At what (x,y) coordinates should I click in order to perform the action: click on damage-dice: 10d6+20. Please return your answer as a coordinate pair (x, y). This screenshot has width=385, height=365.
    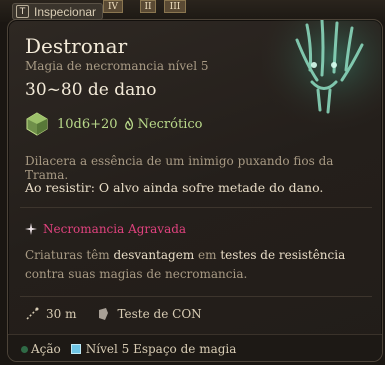
    Looking at the image, I should click on (87, 124).